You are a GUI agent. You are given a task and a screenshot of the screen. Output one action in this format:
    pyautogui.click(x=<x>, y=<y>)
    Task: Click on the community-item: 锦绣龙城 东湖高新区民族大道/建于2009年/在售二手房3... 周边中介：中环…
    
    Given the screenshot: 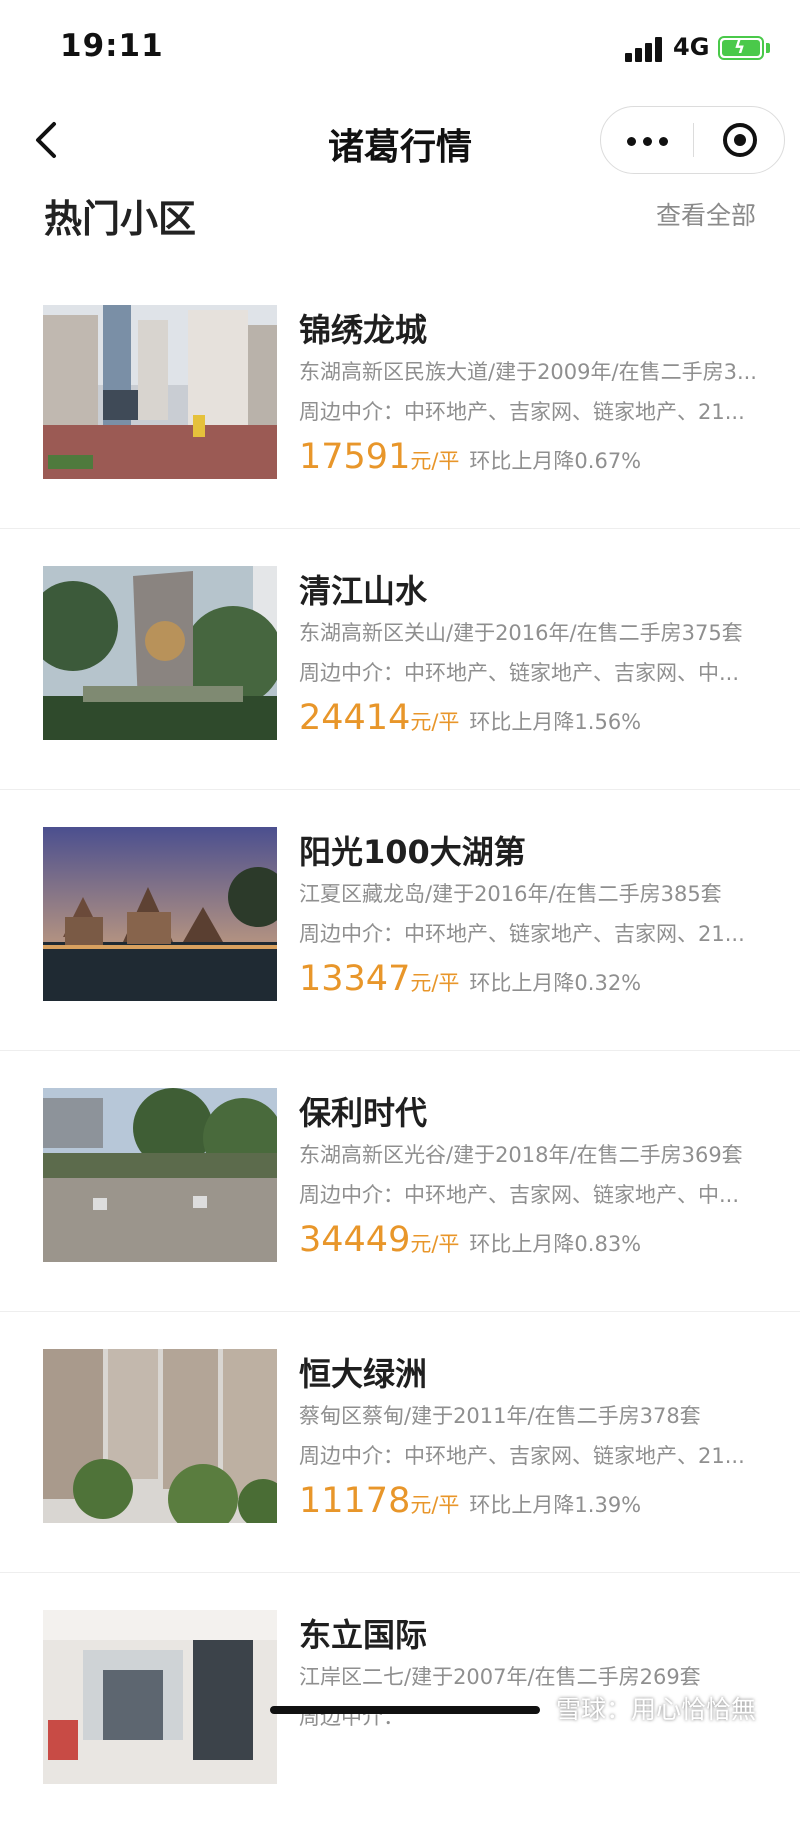 What is the action you would take?
    pyautogui.click(x=400, y=398)
    